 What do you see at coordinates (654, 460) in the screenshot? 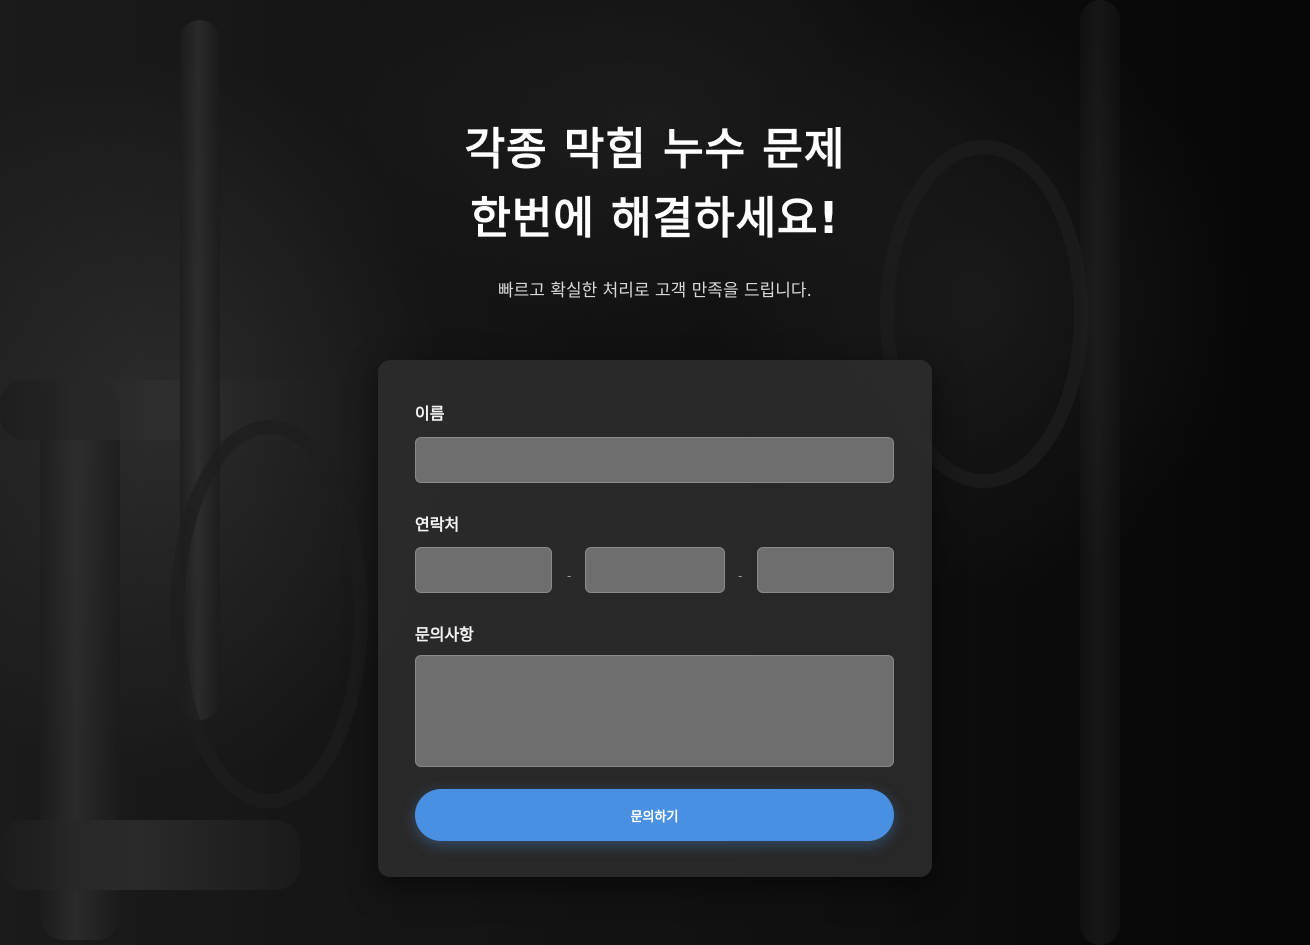
I see `name-input` at bounding box center [654, 460].